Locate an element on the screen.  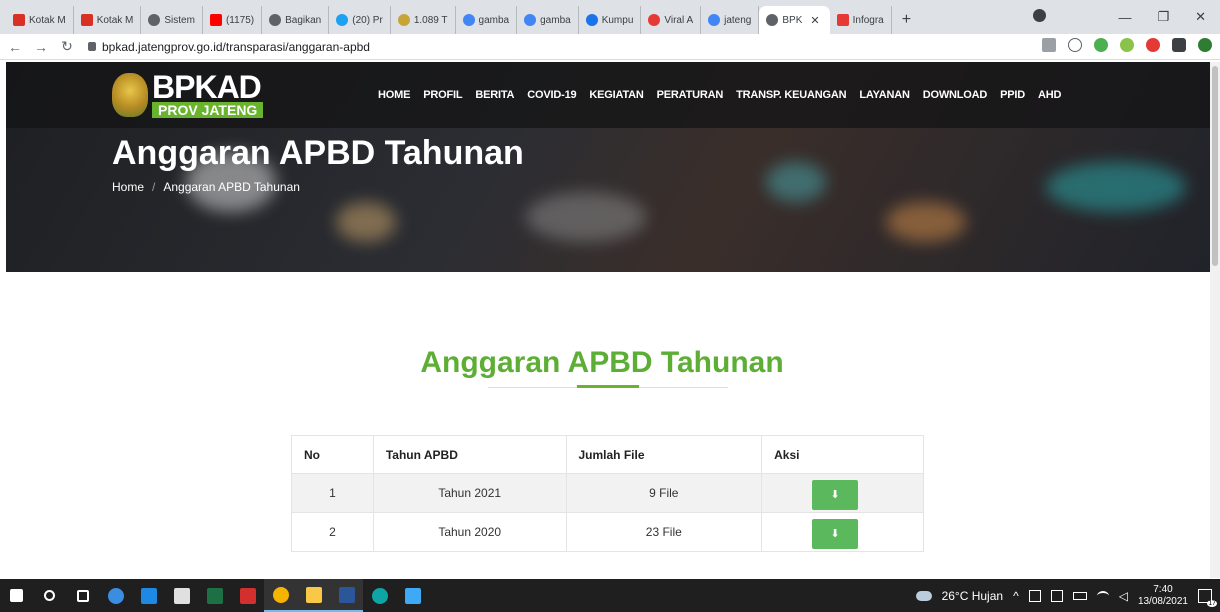
new-tab-button: + is located at coordinates (906, 20).